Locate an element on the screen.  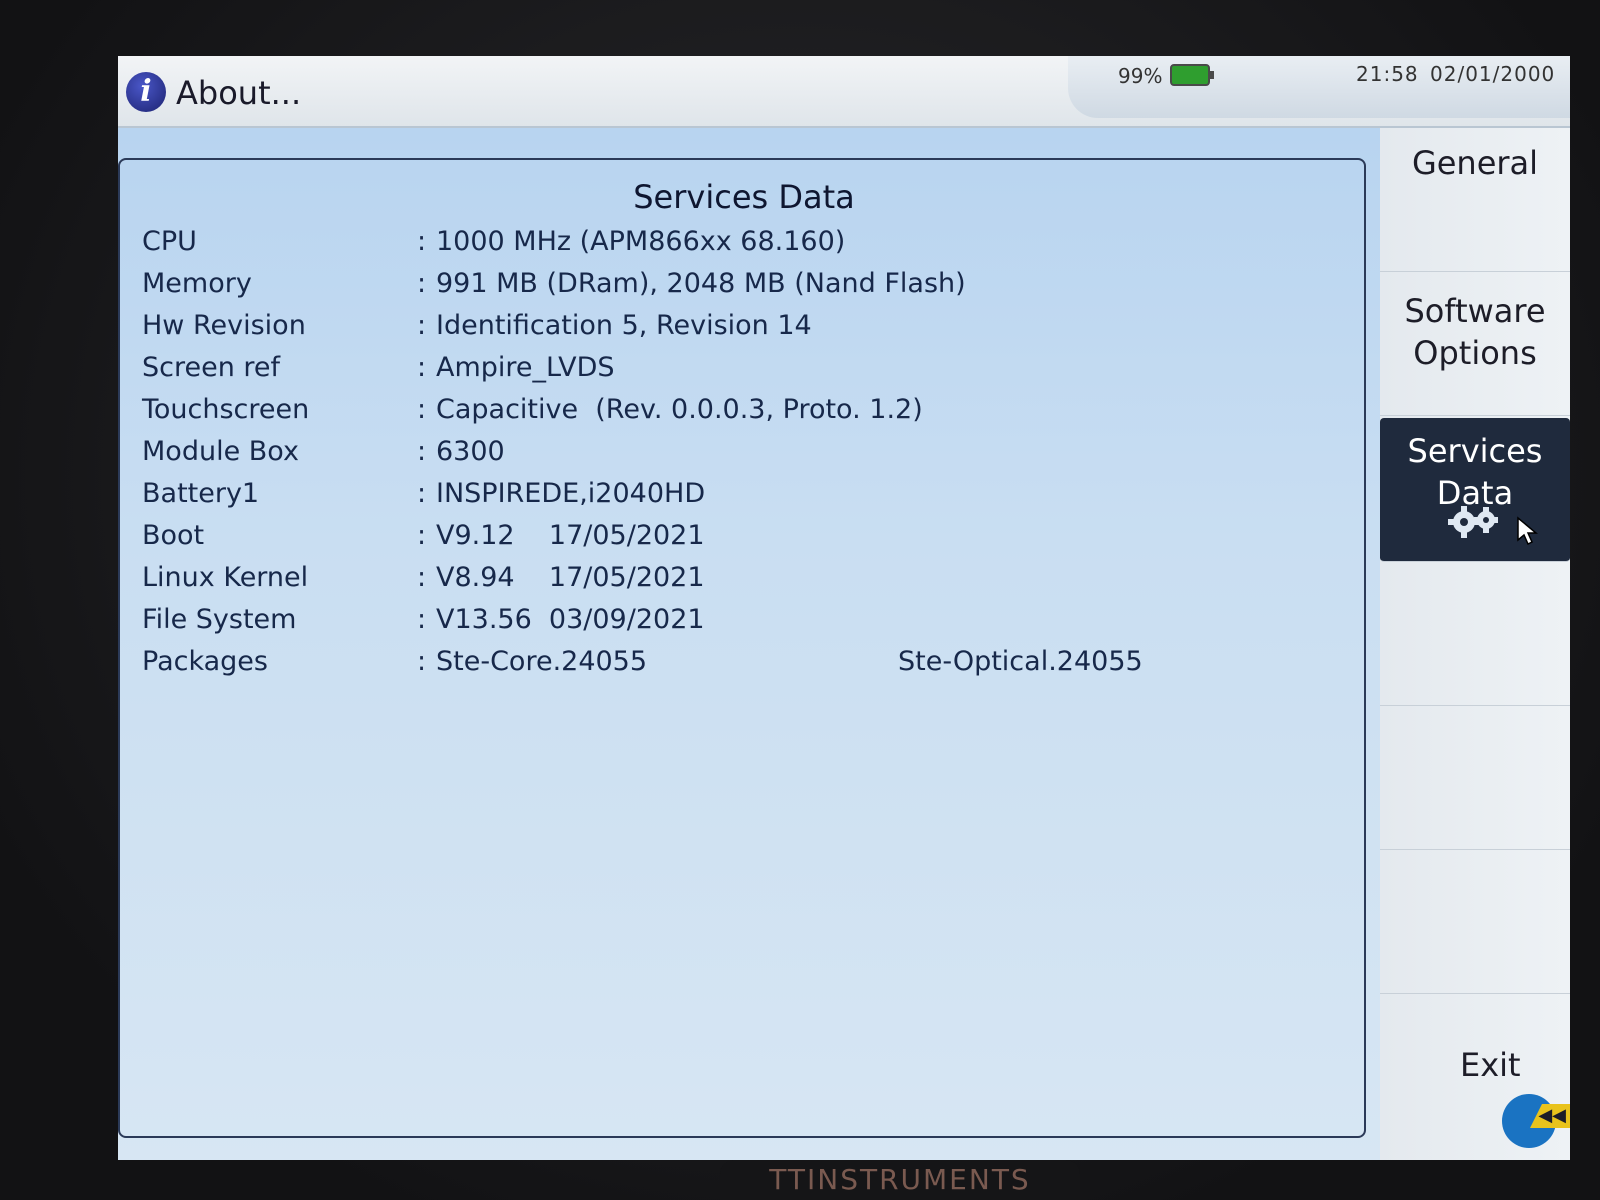
info-value: 1000 MHz (APM866xx 68.160) is located at coordinates (641, 241).